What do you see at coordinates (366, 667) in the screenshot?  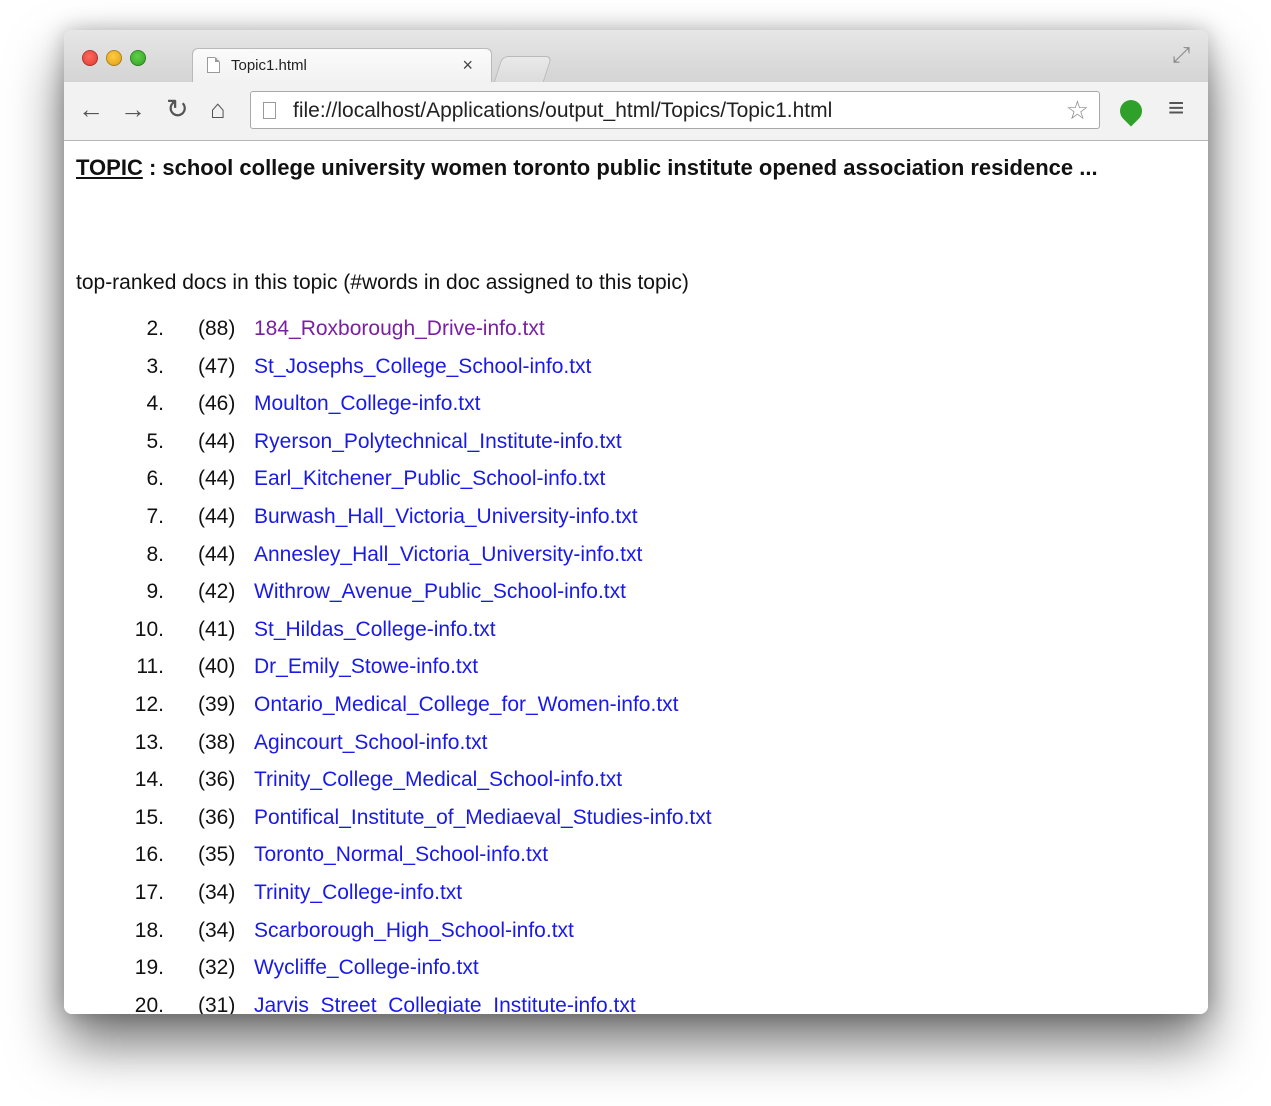 I see `doc-link: Dr_Emily_Stowe-info.txt` at bounding box center [366, 667].